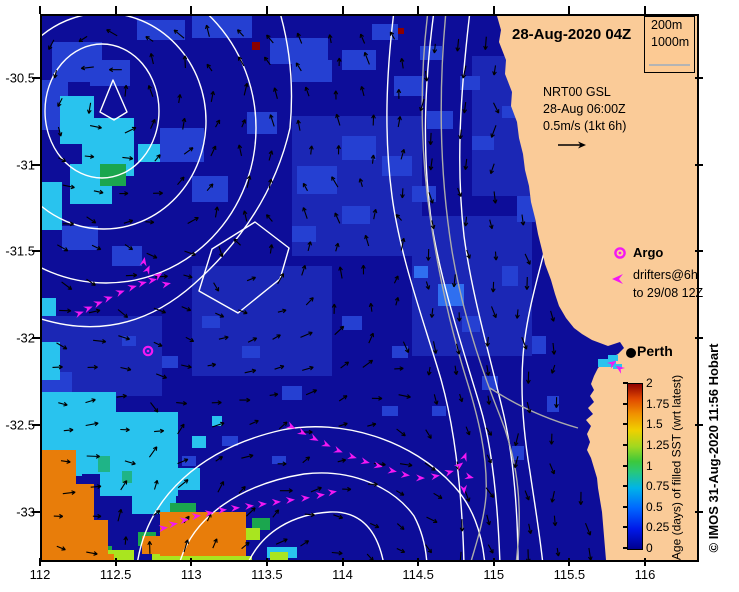  What do you see at coordinates (649, 465) in the screenshot?
I see `colorbar-tick-label: 1` at bounding box center [649, 465].